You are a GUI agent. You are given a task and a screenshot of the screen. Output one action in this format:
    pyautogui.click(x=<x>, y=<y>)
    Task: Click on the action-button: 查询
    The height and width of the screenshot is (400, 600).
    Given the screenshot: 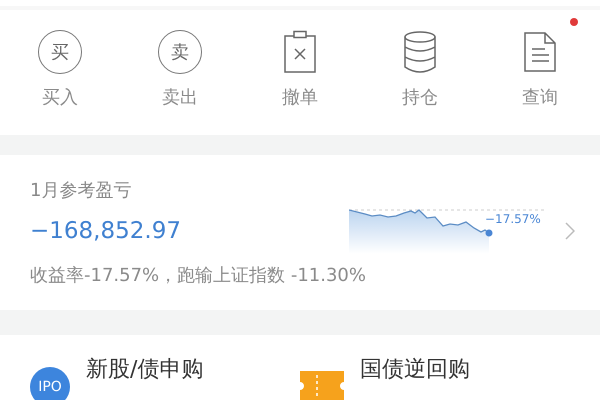 What is the action you would take?
    pyautogui.click(x=540, y=63)
    